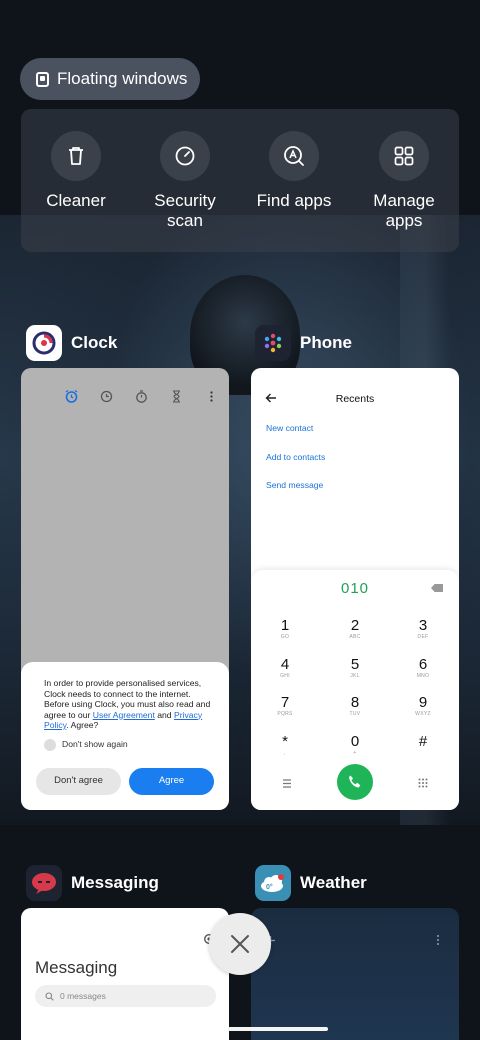 The height and width of the screenshot is (1040, 480). What do you see at coordinates (294, 200) in the screenshot?
I see `find-apps-label: Find apps` at bounding box center [294, 200].